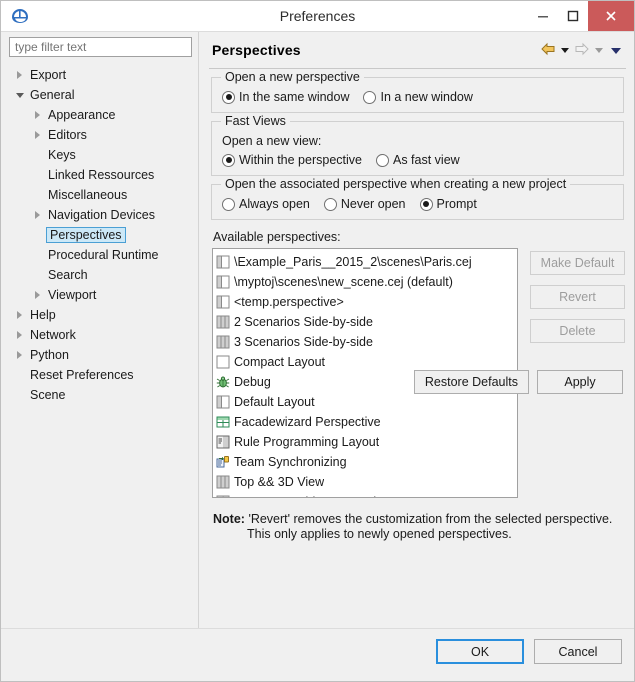 This screenshot has height=682, width=635. Describe the element at coordinates (223, 462) in the screenshot. I see `sync-icon` at that location.